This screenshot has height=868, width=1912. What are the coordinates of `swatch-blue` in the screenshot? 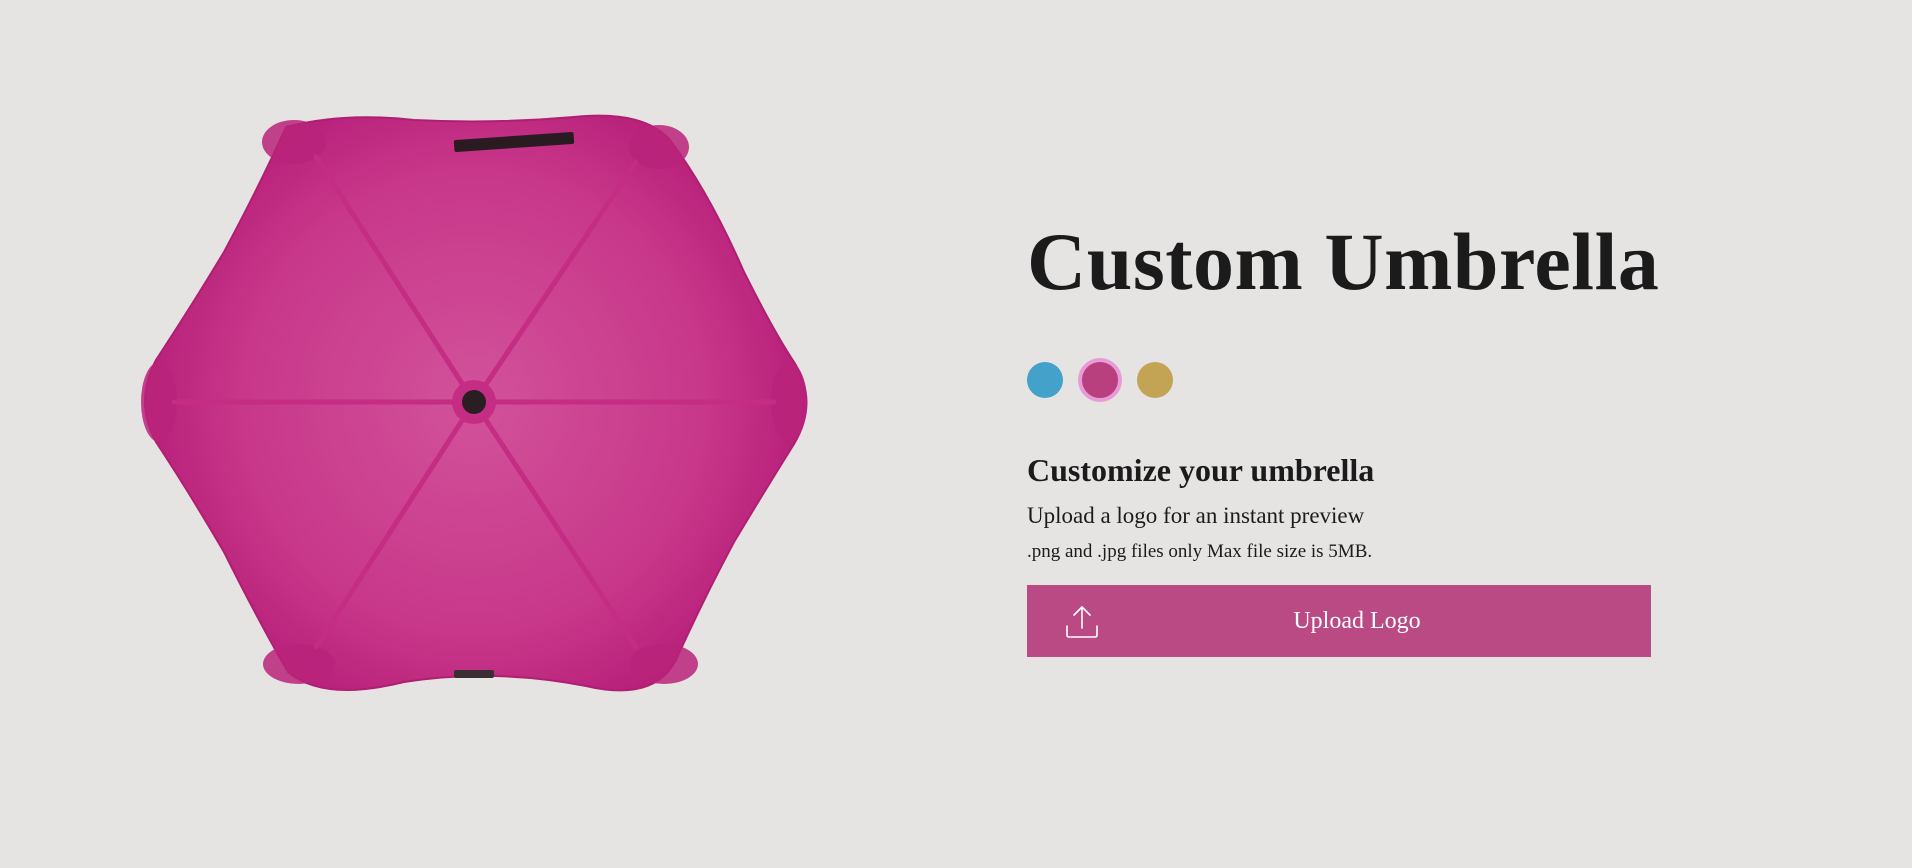 It's located at (1045, 380).